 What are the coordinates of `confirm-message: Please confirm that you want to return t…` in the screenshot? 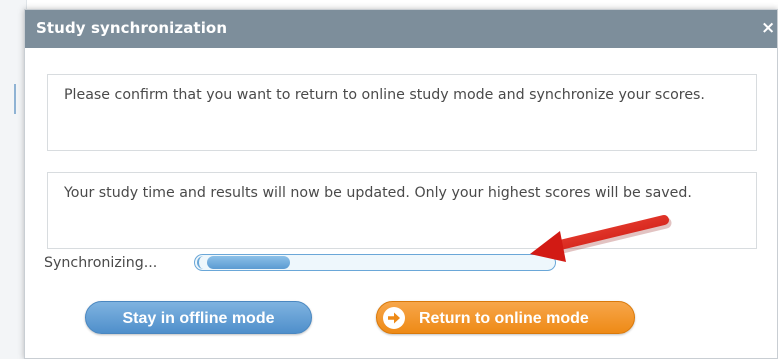 It's located at (384, 95).